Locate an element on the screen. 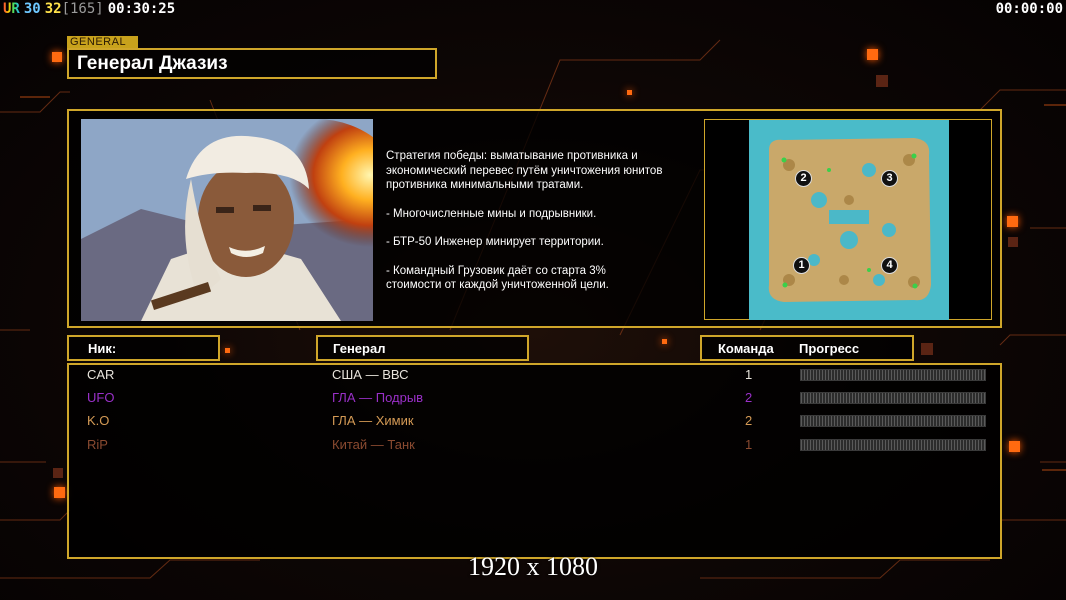 This screenshot has width=1066, height=600. hud-ur: UR is located at coordinates (11, 9).